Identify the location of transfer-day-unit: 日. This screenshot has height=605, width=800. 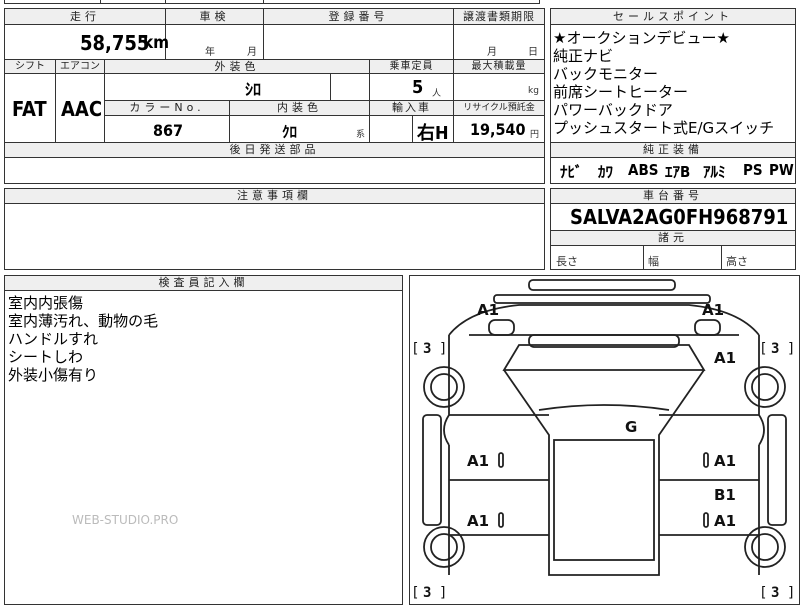
(533, 52).